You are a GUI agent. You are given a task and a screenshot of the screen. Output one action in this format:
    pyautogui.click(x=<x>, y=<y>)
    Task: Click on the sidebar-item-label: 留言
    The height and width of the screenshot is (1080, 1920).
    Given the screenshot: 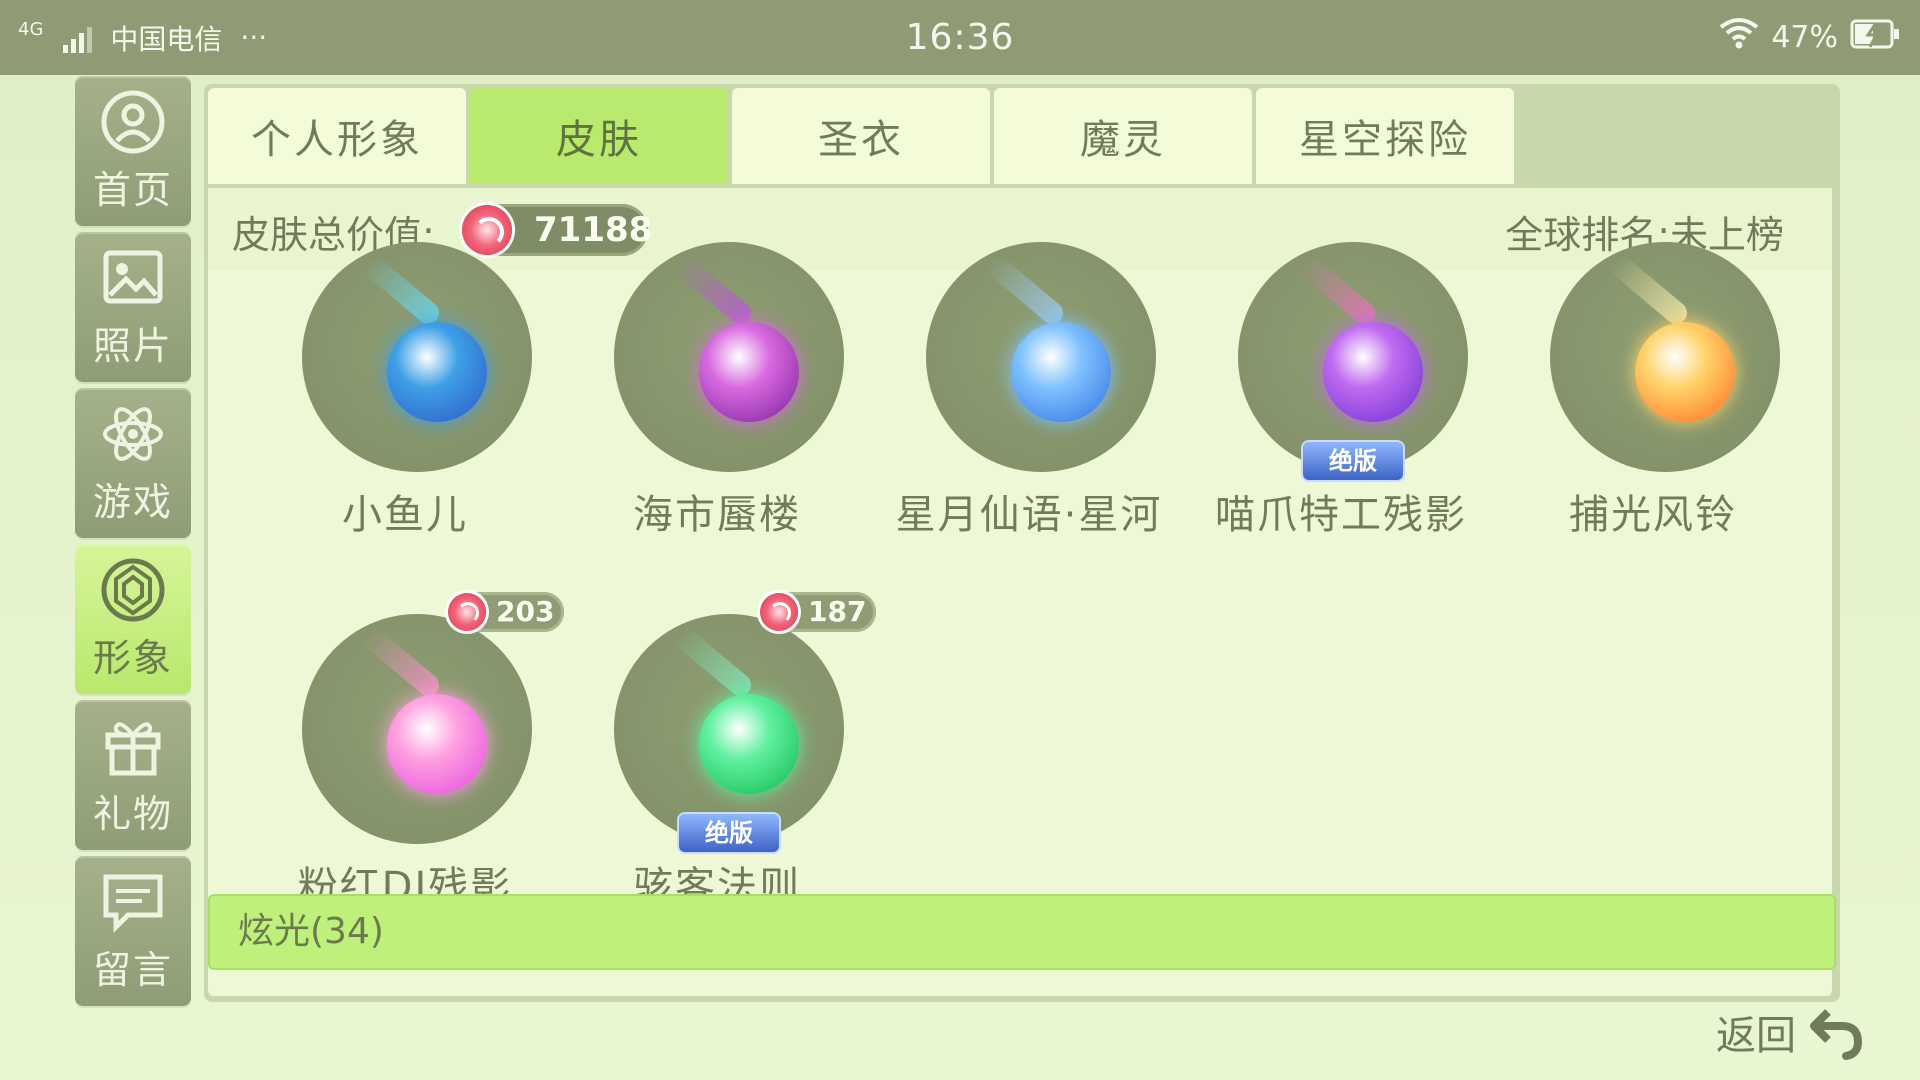 What is the action you would take?
    pyautogui.click(x=132, y=969)
    